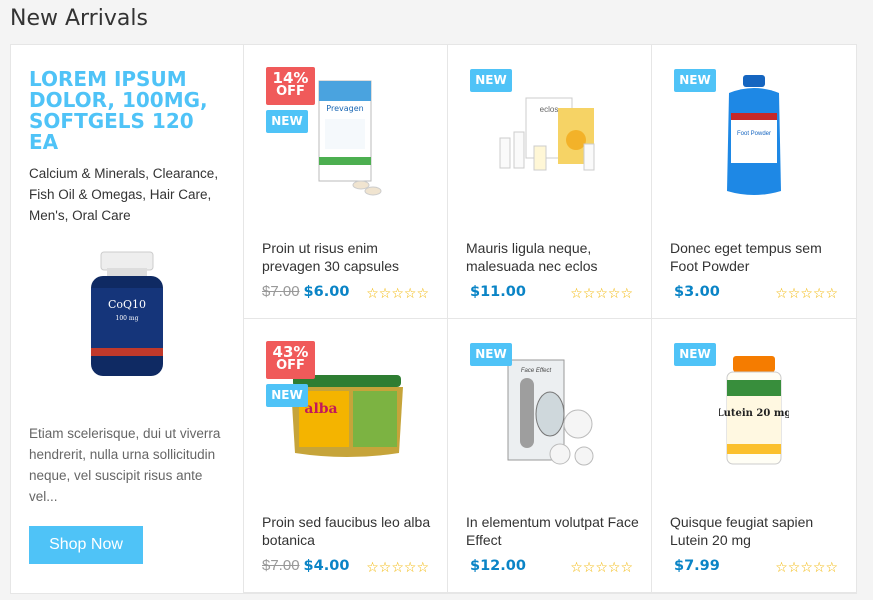  I want to click on product-prices: $11.00, so click(496, 291).